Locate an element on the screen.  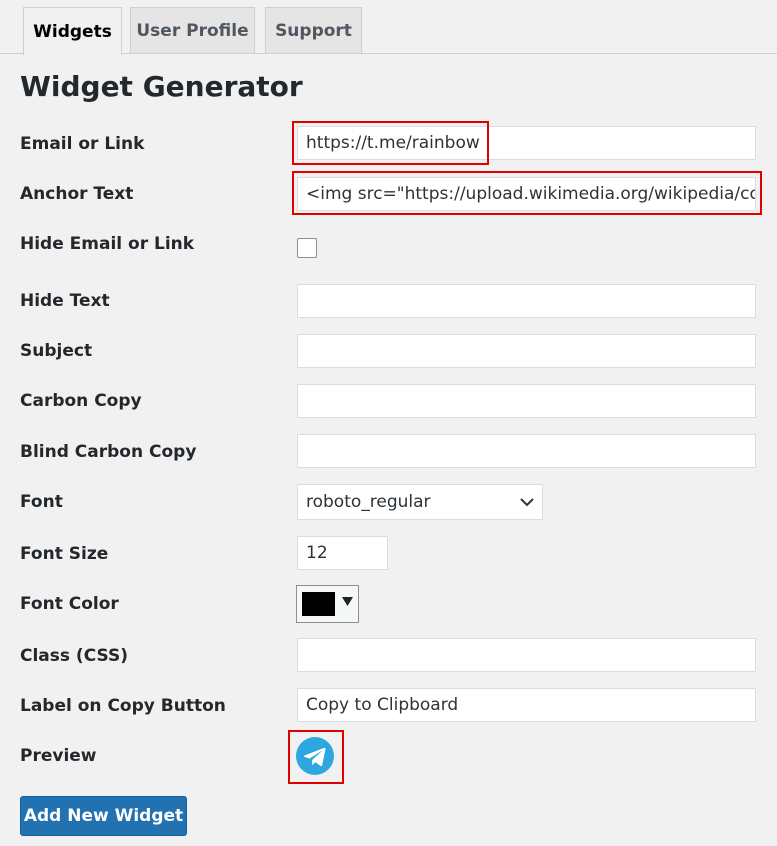
preview-label: Preview is located at coordinates (58, 756).